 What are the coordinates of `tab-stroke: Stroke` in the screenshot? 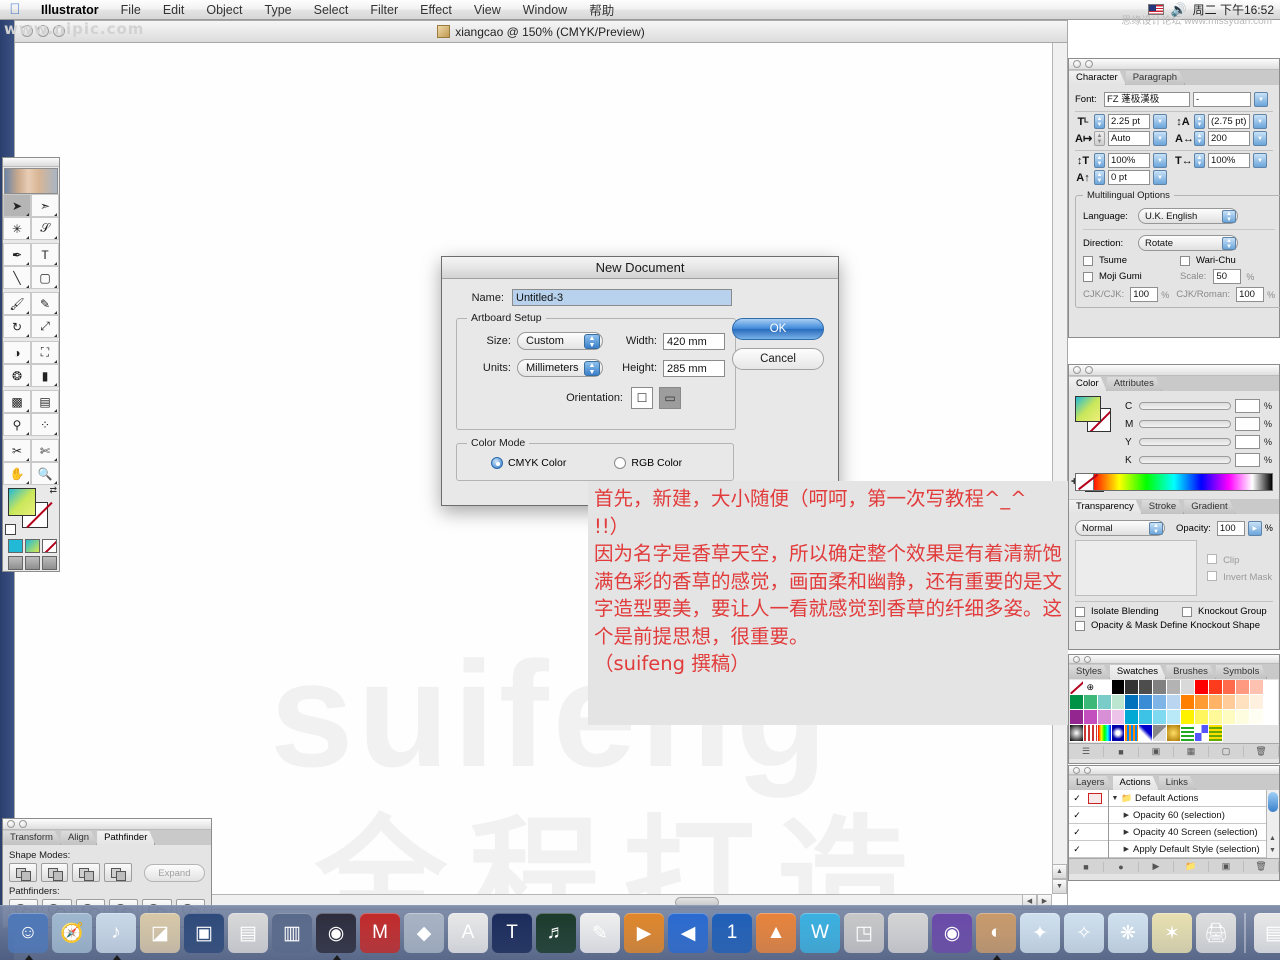 It's located at (1163, 507).